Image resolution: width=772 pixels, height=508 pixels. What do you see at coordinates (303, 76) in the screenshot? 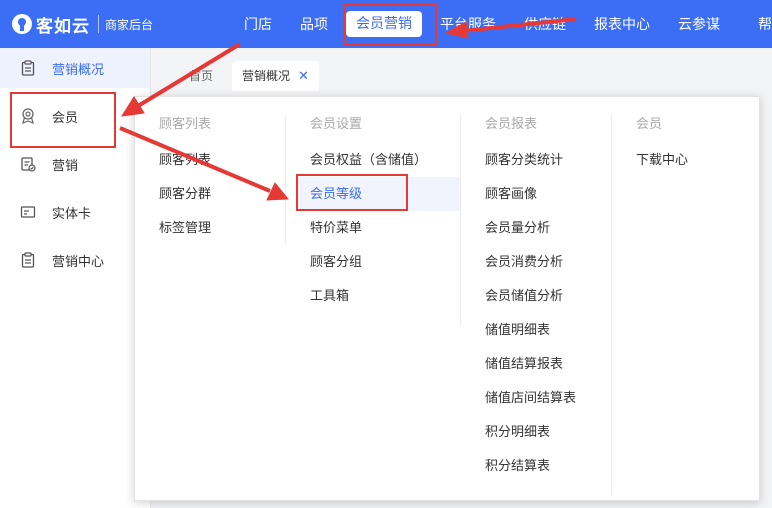
I see `close-icon: ✕` at bounding box center [303, 76].